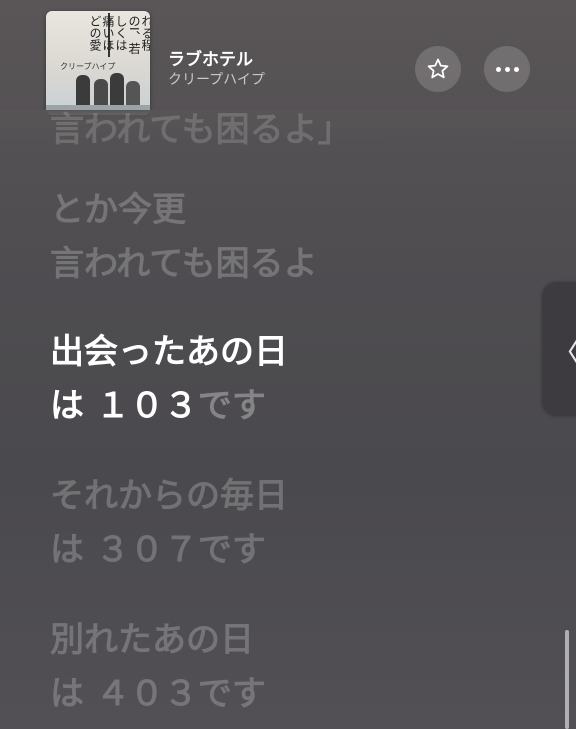 Image resolution: width=576 pixels, height=729 pixels. I want to click on lyric-line: 言われても困るよ, so click(184, 264).